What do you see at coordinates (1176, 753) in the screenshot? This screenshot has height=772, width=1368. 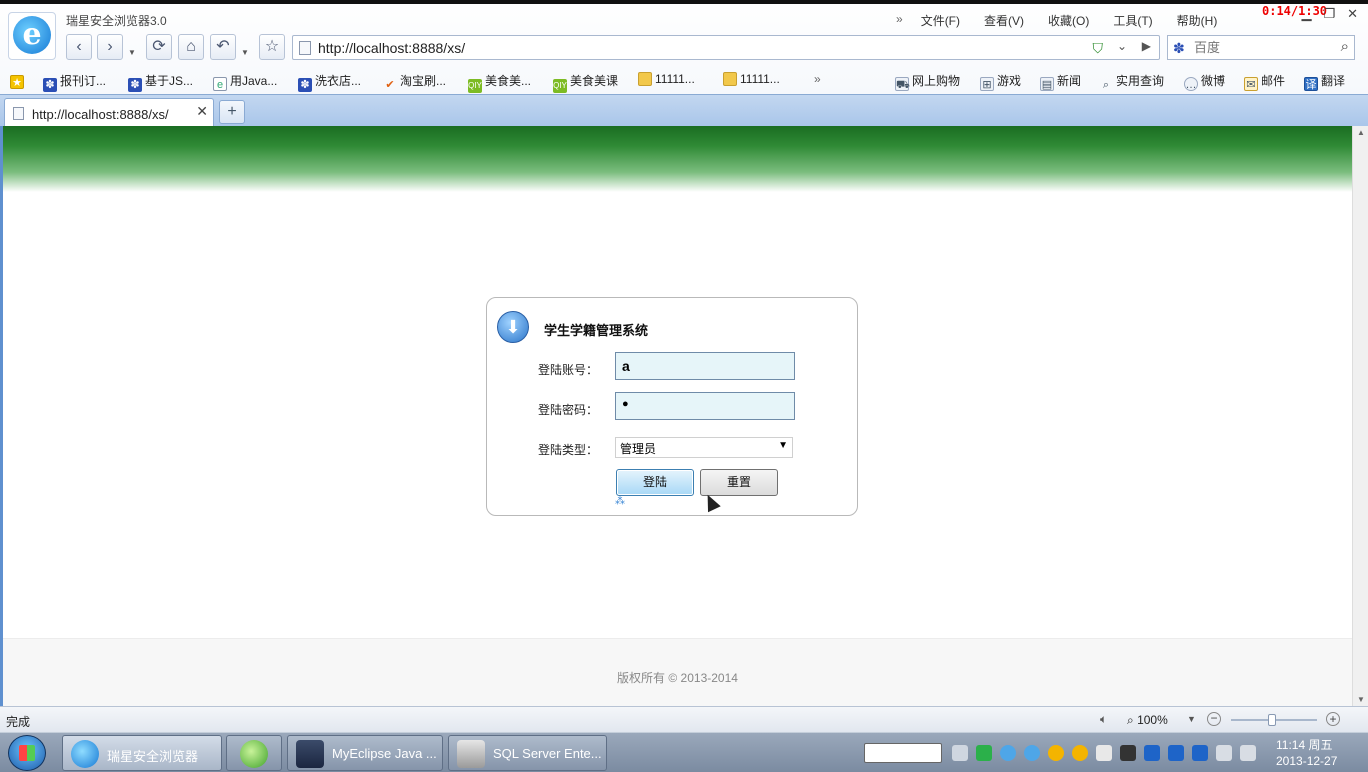 I see `network-icon` at bounding box center [1176, 753].